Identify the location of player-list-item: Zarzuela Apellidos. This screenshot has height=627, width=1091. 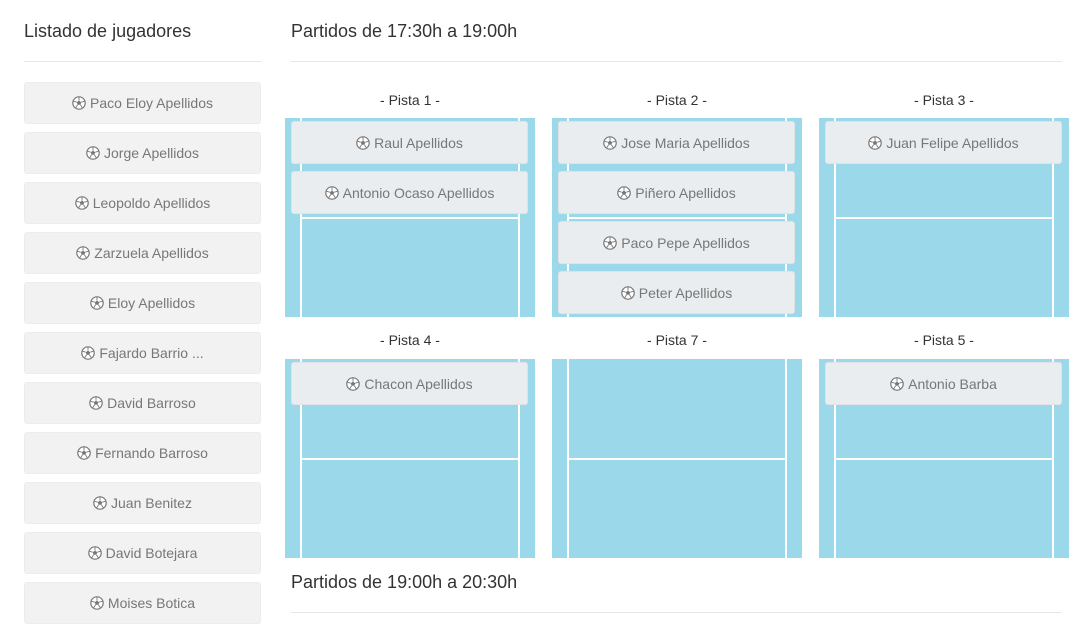
(142, 253).